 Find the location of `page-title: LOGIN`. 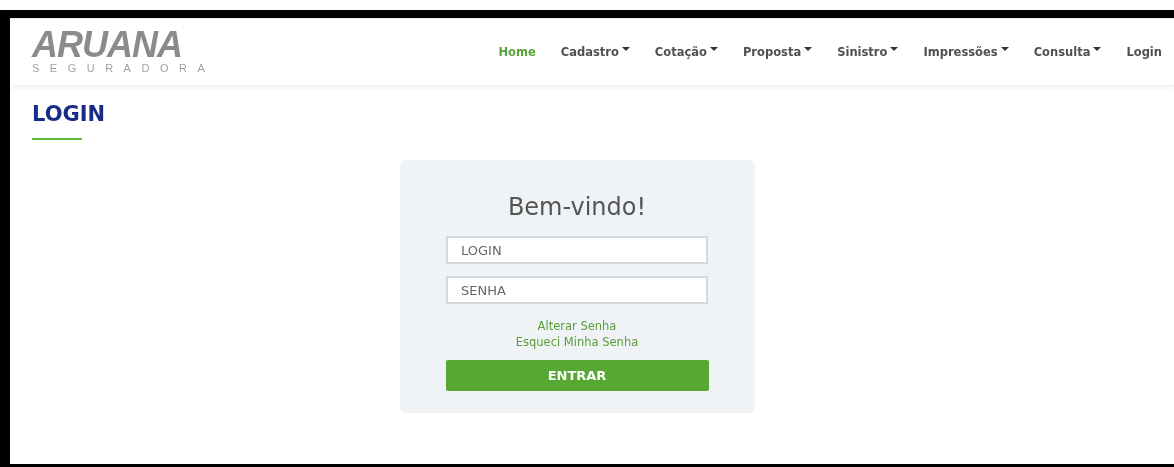

page-title: LOGIN is located at coordinates (69, 114).